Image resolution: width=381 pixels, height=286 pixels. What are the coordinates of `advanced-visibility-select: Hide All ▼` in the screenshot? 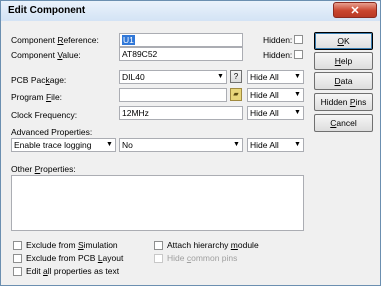 It's located at (275, 145).